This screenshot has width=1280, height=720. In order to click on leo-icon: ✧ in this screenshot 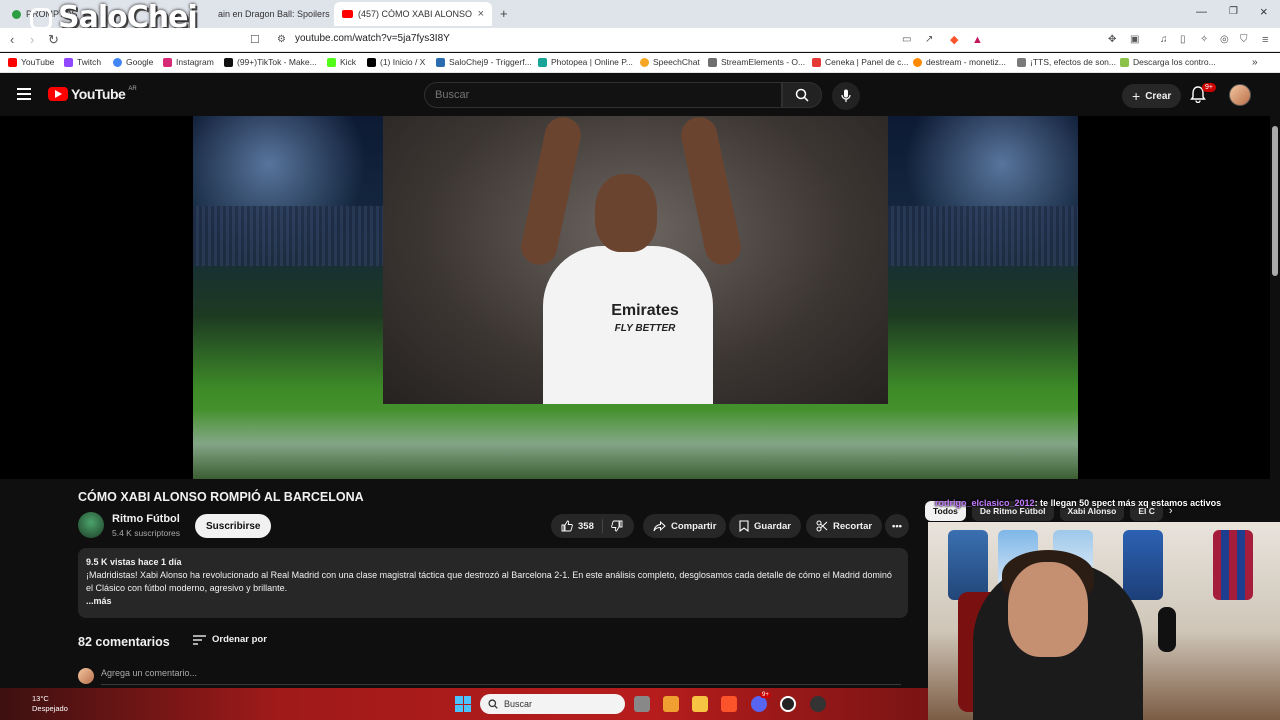, I will do `click(1204, 40)`.